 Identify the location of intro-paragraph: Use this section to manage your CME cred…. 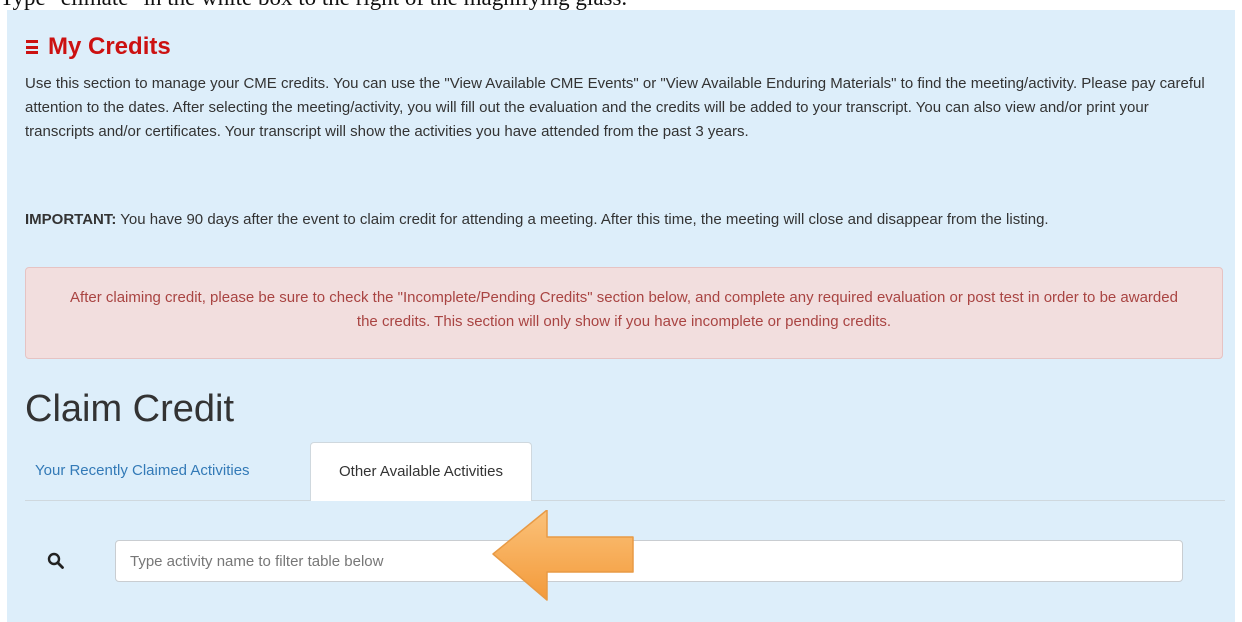
(615, 107).